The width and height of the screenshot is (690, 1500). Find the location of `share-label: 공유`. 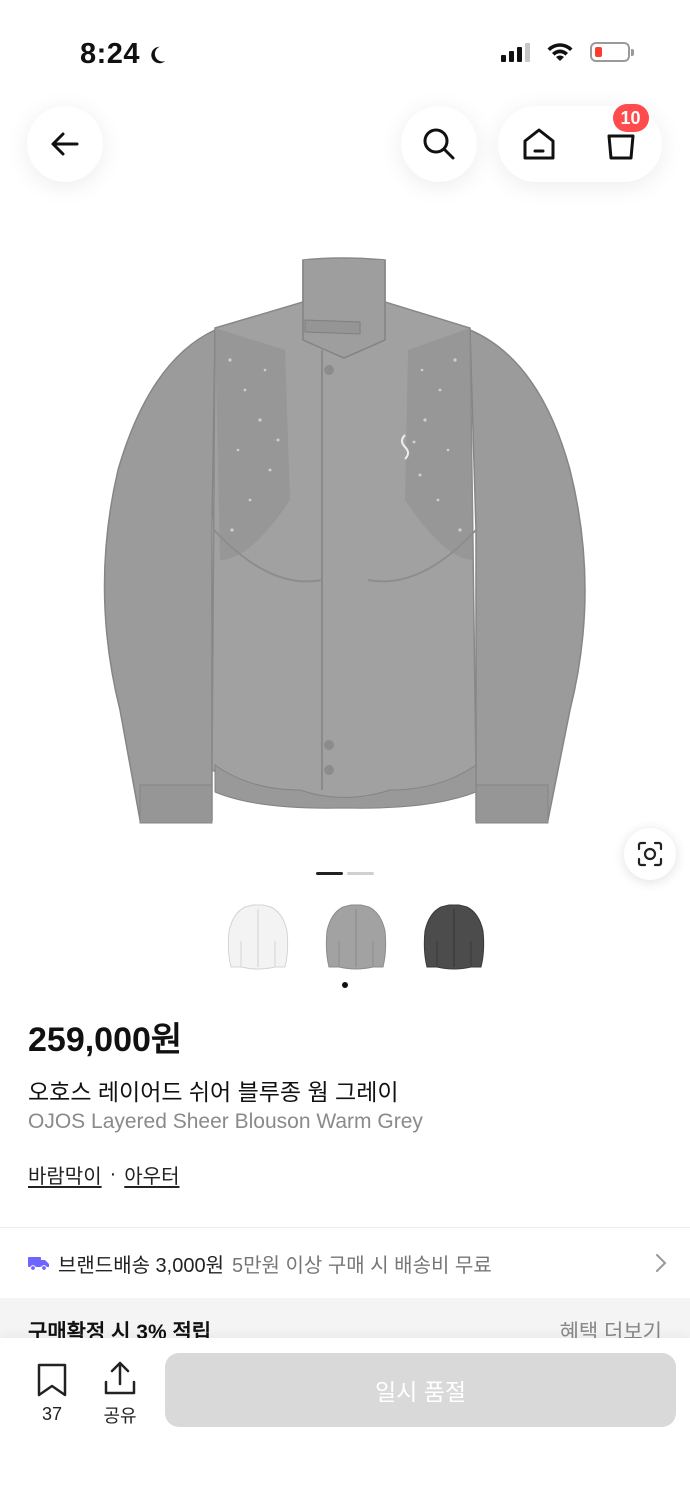

share-label: 공유 is located at coordinates (120, 1416).